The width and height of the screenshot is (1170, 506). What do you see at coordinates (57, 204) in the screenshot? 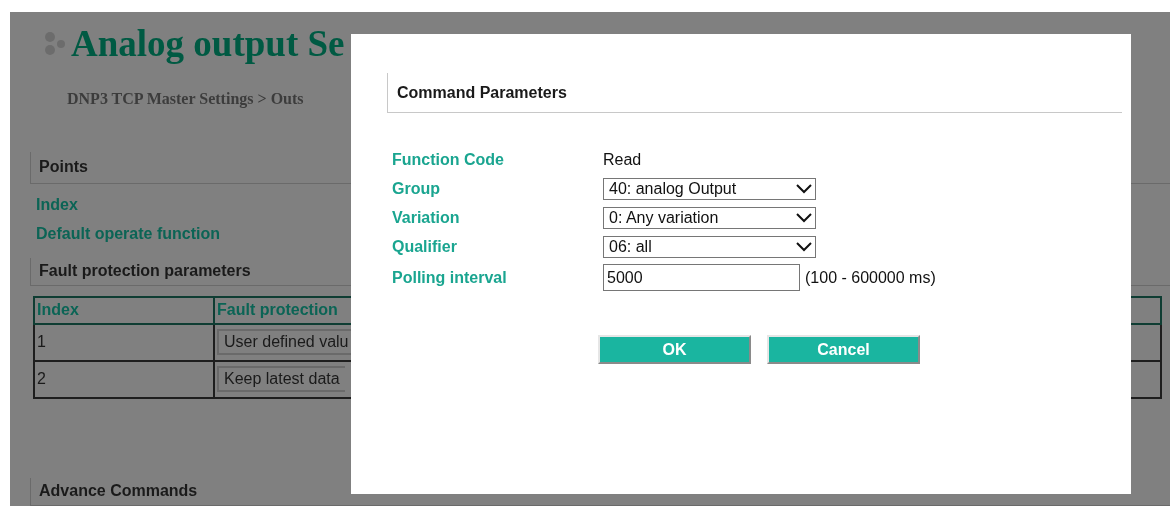
I see `field-label: Index` at bounding box center [57, 204].